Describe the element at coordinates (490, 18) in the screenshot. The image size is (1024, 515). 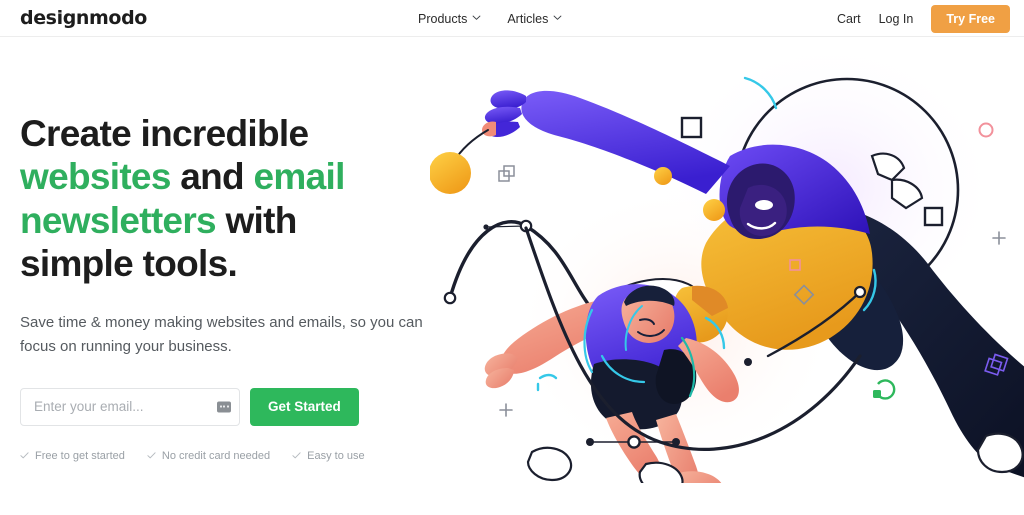
I see `main-navigation: Products Articles` at that location.